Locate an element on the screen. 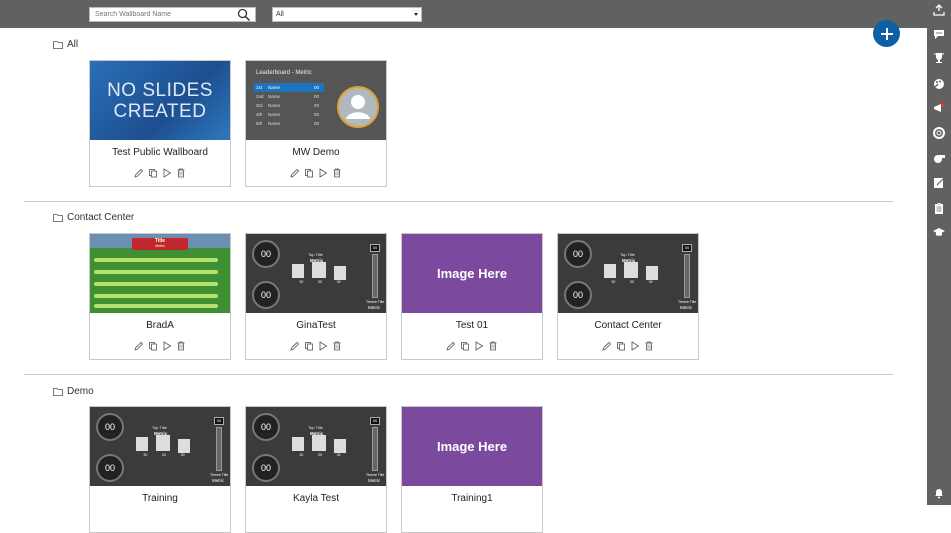  search-input is located at coordinates (160, 14).